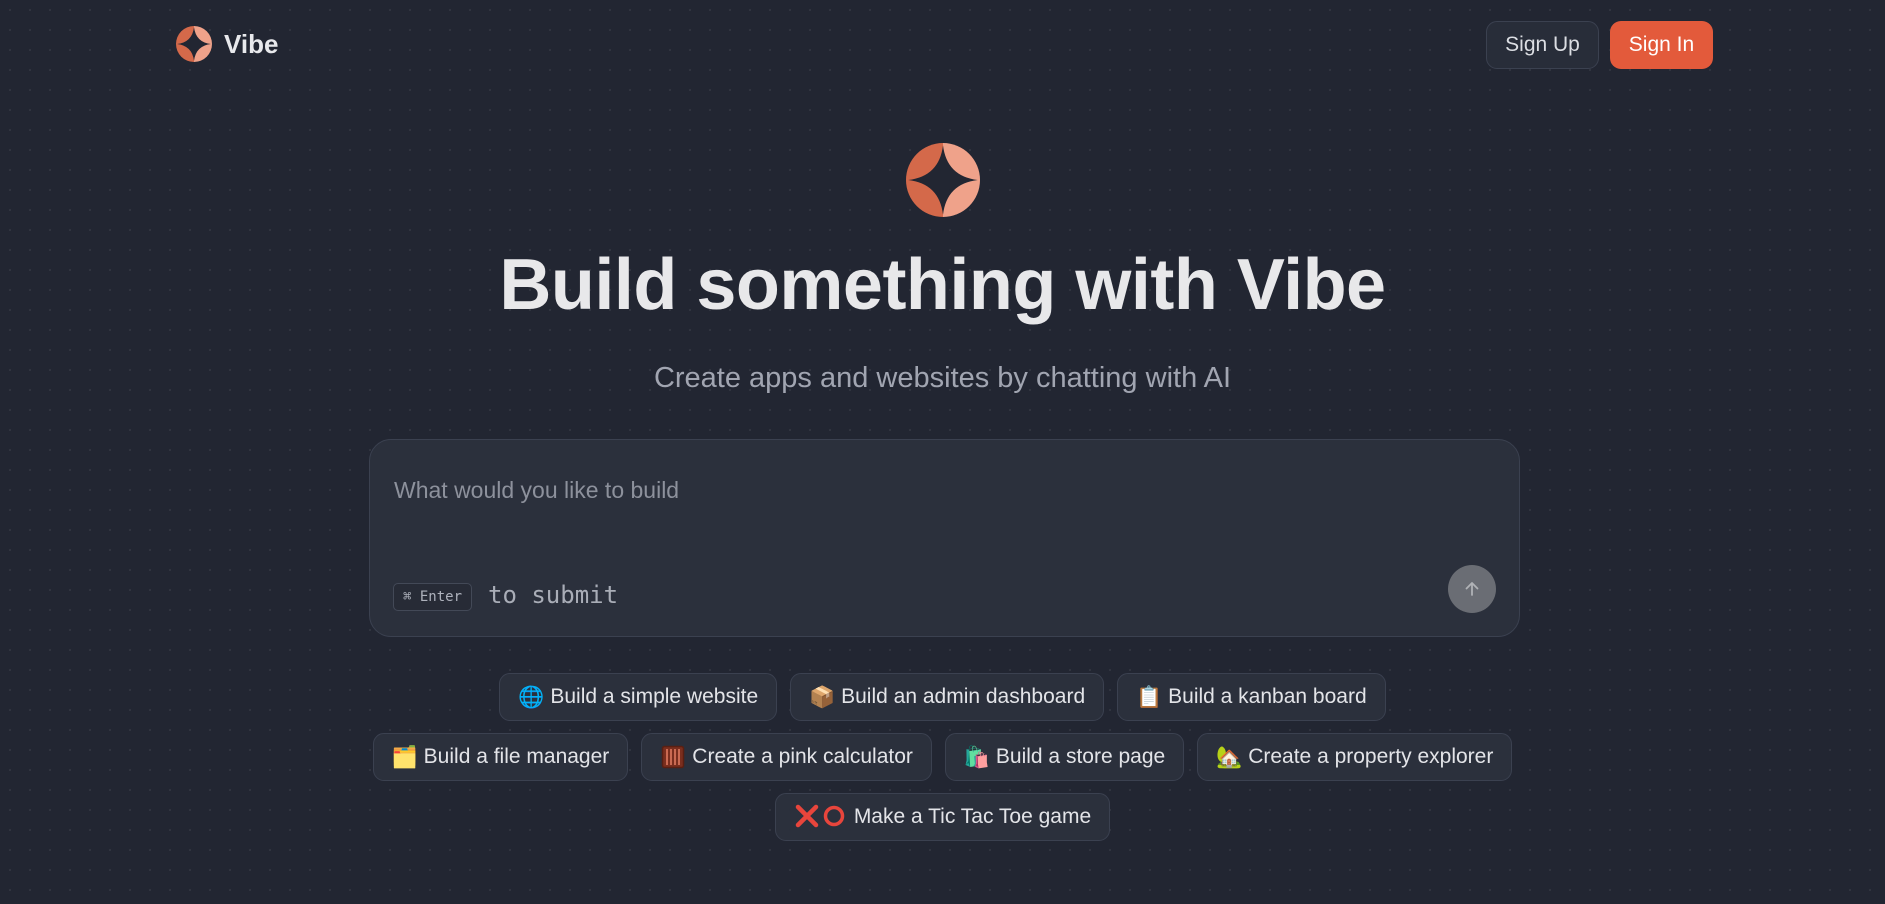  I want to click on suggestion-row: Make a Tic Tac Toe game, so click(942, 817).